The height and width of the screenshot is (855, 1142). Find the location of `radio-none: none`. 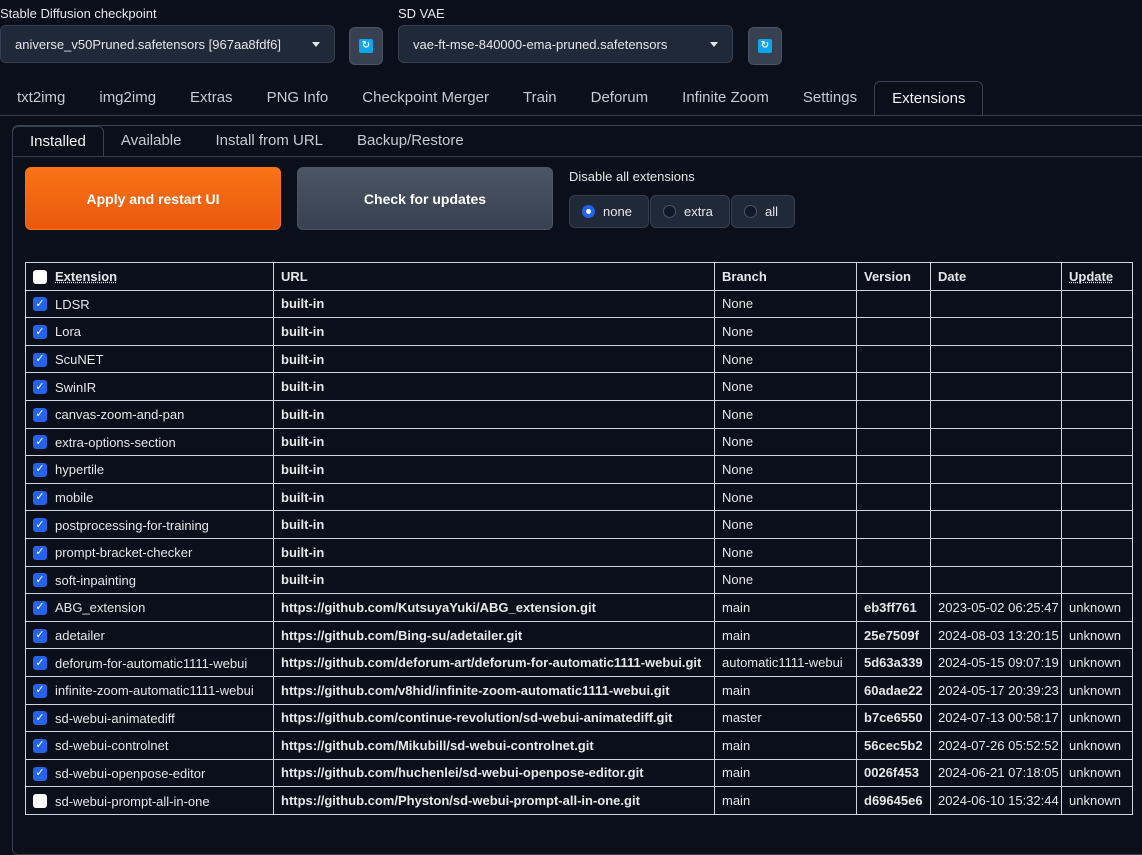

radio-none: none is located at coordinates (609, 211).